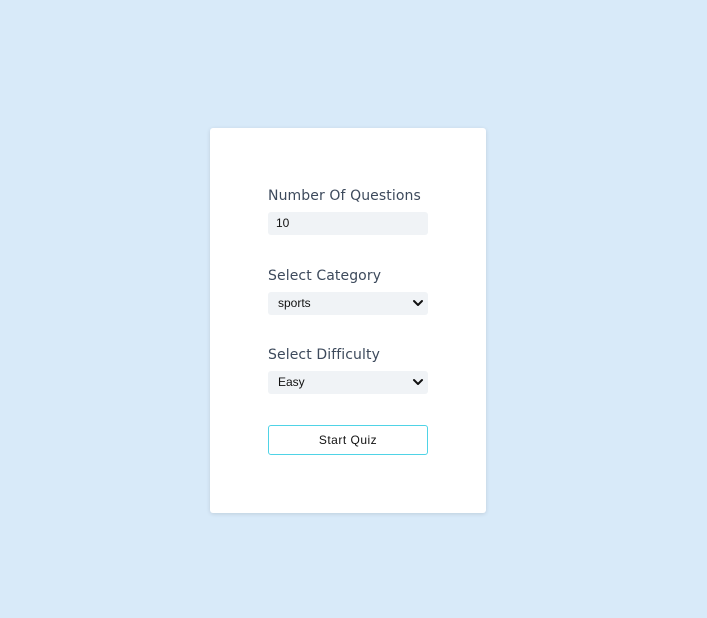 Image resolution: width=707 pixels, height=618 pixels. What do you see at coordinates (348, 370) in the screenshot?
I see `difficulty-field: Select Difficulty Easy` at bounding box center [348, 370].